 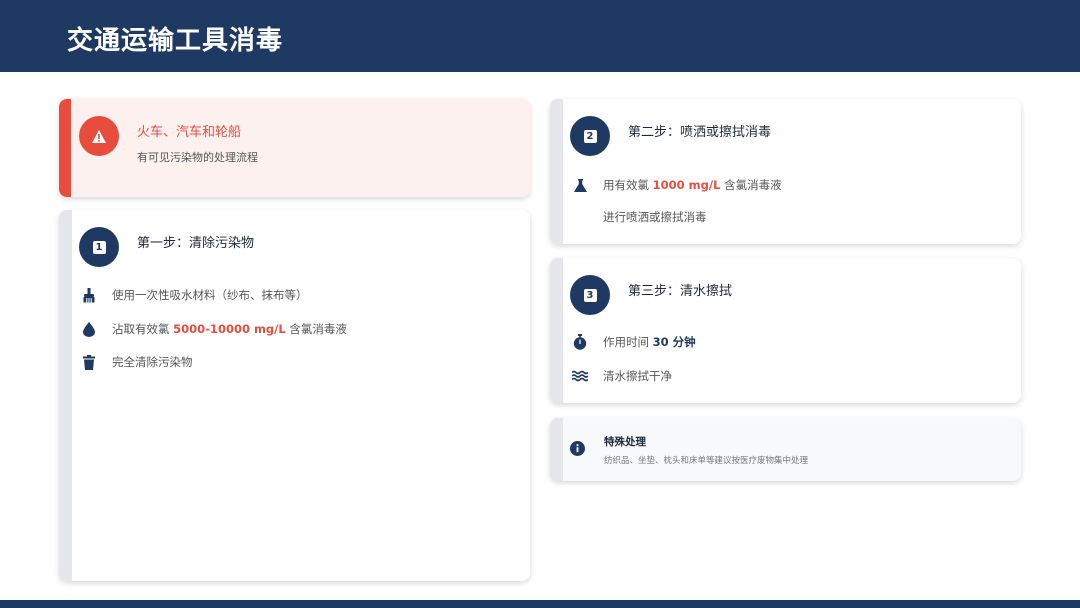 I want to click on concentration-value: 1000 mg/L, so click(x=686, y=185).